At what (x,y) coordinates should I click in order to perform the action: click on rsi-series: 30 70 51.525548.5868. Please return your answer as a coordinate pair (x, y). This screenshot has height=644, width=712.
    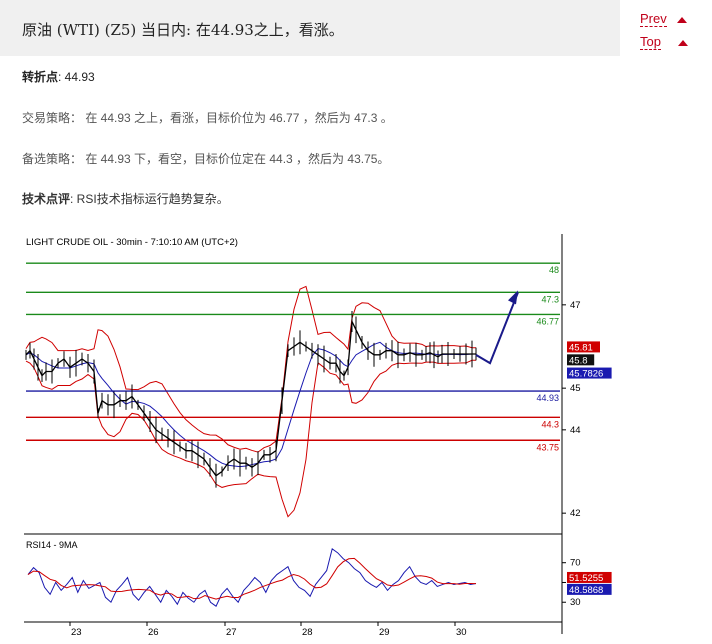
    Looking at the image, I should click on (319, 578).